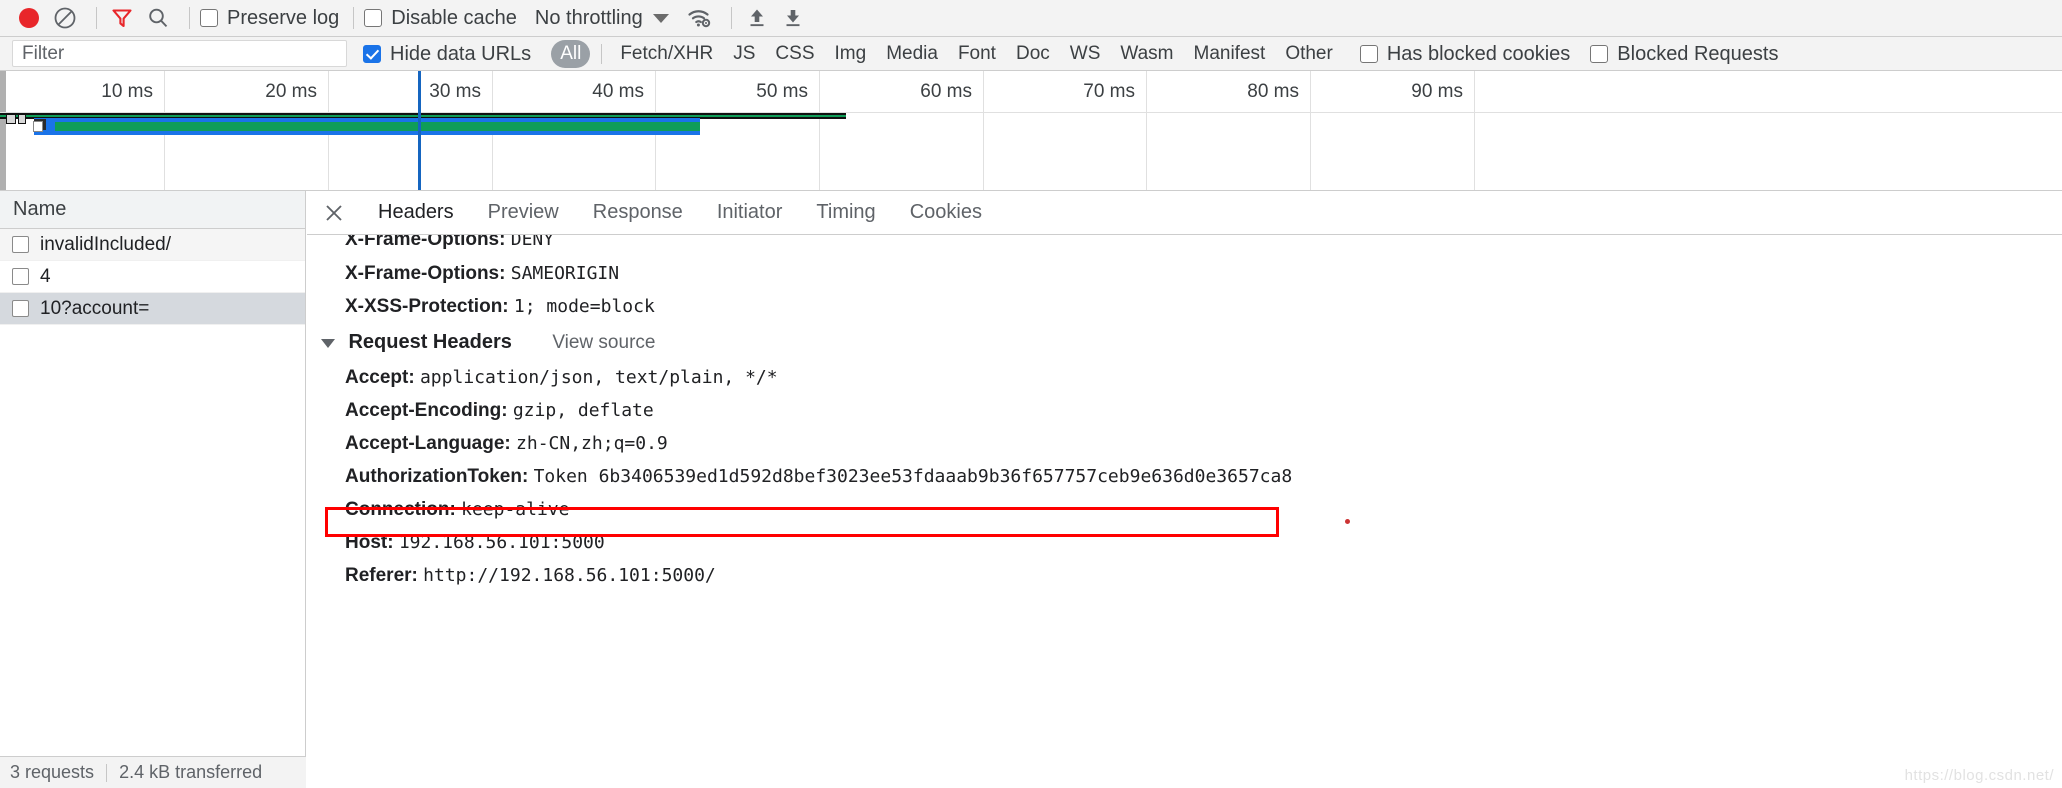 Image resolution: width=2062 pixels, height=788 pixels. I want to click on type-filter-css: CSS, so click(794, 54).